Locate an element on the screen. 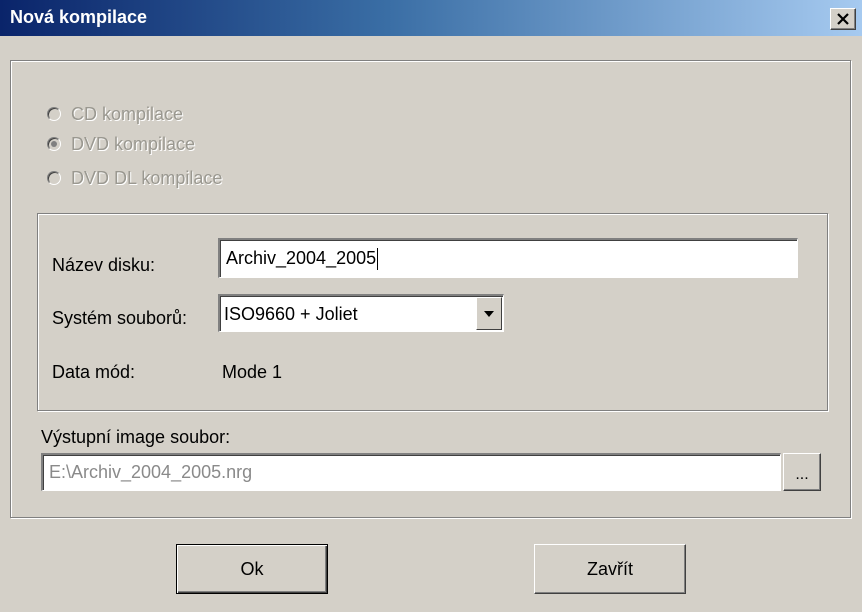 This screenshot has width=862, height=612. file-system-label: Systém souborů: is located at coordinates (120, 318).